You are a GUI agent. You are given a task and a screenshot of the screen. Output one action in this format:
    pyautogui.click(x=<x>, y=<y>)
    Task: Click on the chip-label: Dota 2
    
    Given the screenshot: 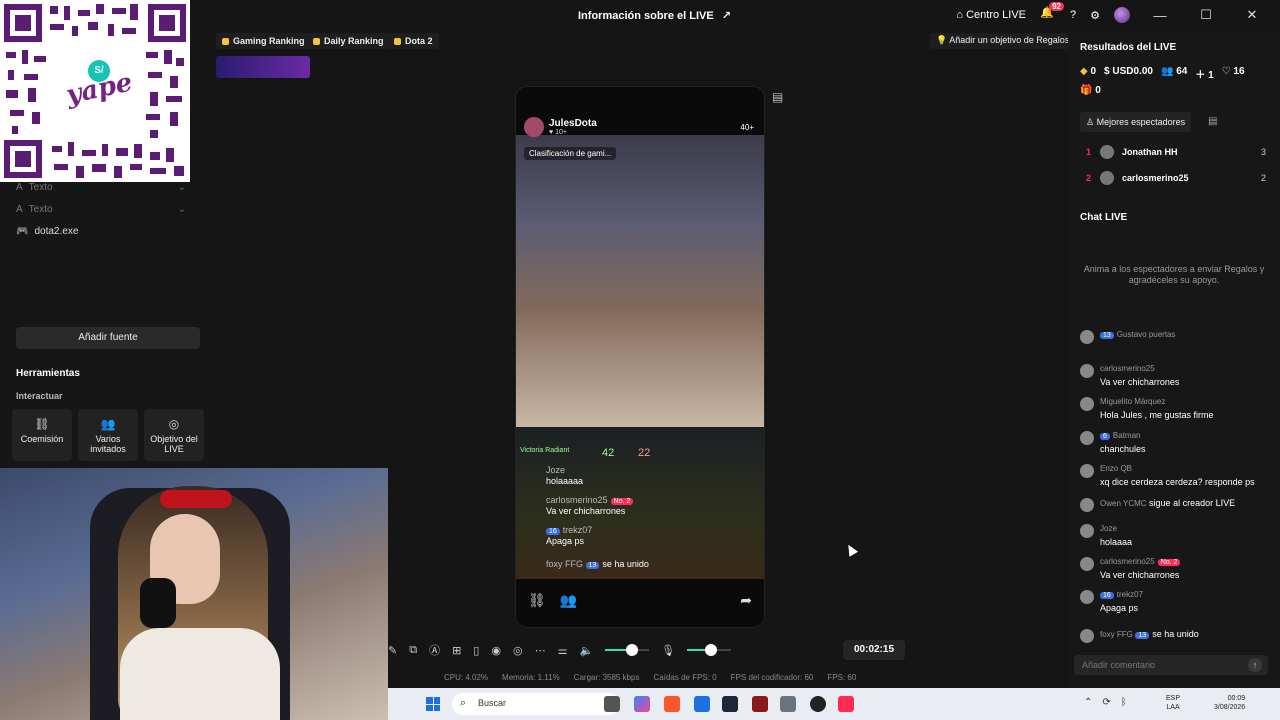 What is the action you would take?
    pyautogui.click(x=419, y=41)
    